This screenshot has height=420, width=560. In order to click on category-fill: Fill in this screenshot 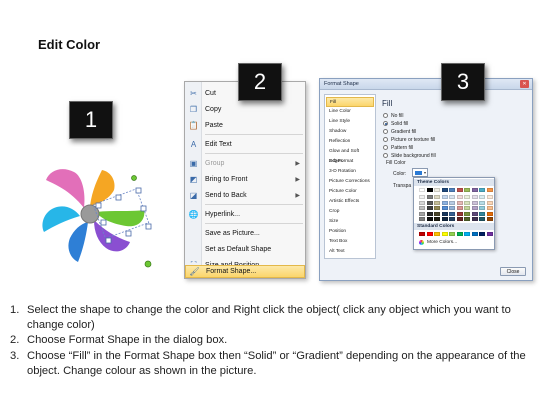, I will do `click(350, 102)`.